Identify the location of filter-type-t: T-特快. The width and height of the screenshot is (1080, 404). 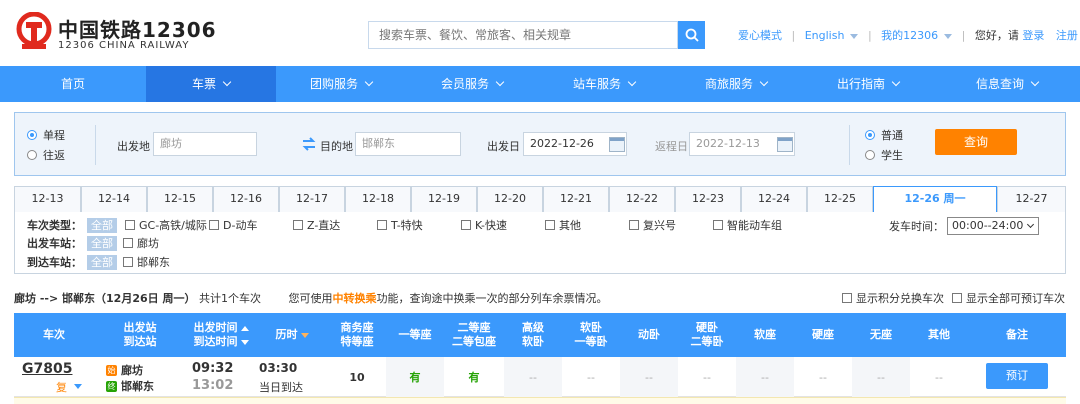
(400, 225).